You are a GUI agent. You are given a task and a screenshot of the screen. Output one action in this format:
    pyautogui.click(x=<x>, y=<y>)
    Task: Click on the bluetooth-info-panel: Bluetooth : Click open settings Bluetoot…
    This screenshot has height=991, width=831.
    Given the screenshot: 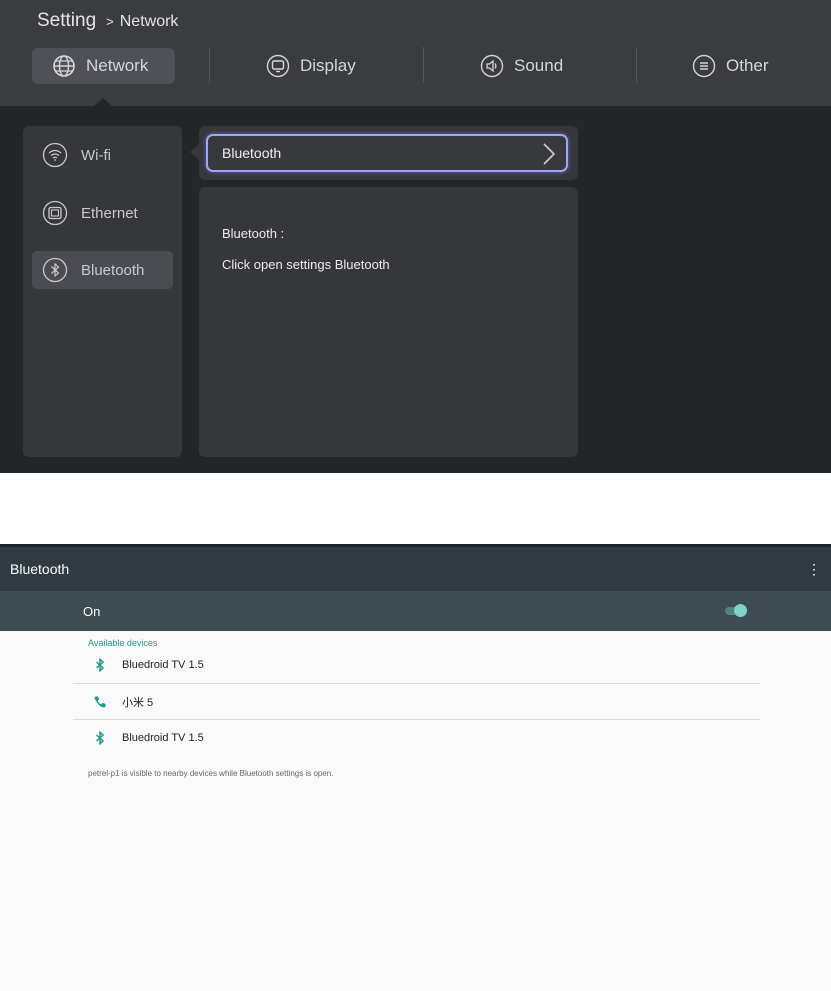 What is the action you would take?
    pyautogui.click(x=388, y=322)
    